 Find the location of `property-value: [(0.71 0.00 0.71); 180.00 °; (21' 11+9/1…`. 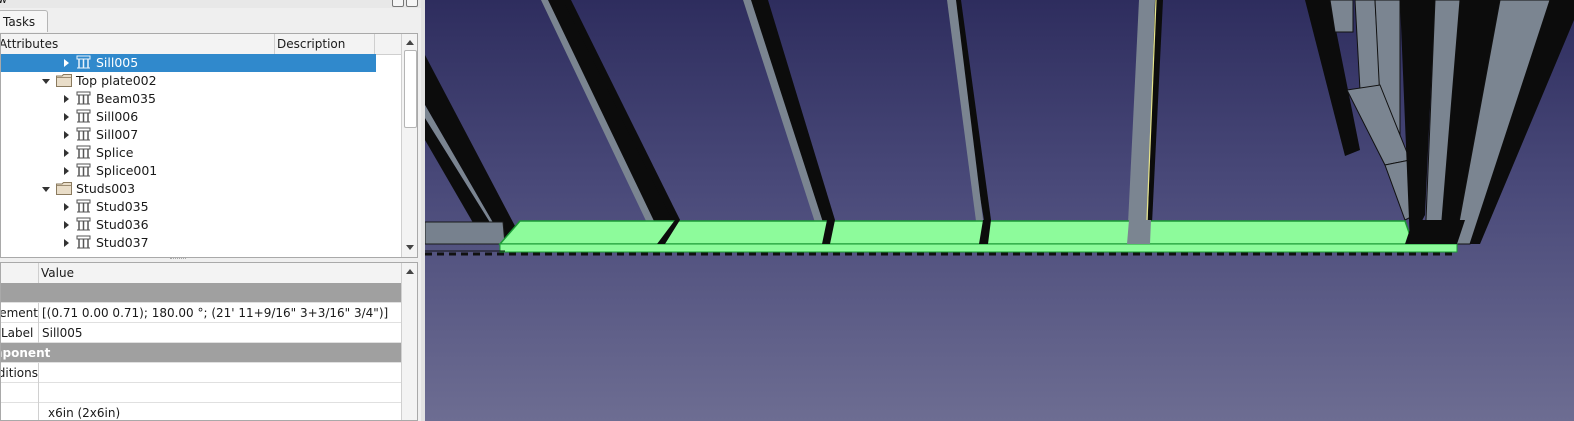

property-value: [(0.71 0.00 0.71); 180.00 °; (21' 11+9/1… is located at coordinates (215, 313).